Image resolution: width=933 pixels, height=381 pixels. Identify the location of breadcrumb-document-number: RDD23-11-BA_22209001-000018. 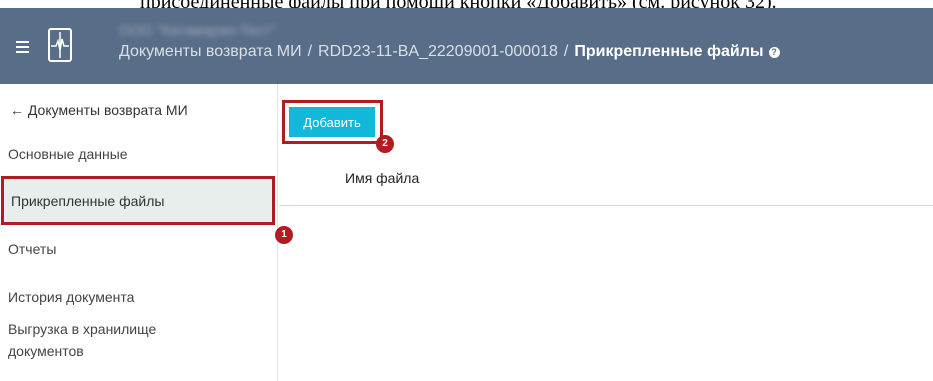
(438, 51).